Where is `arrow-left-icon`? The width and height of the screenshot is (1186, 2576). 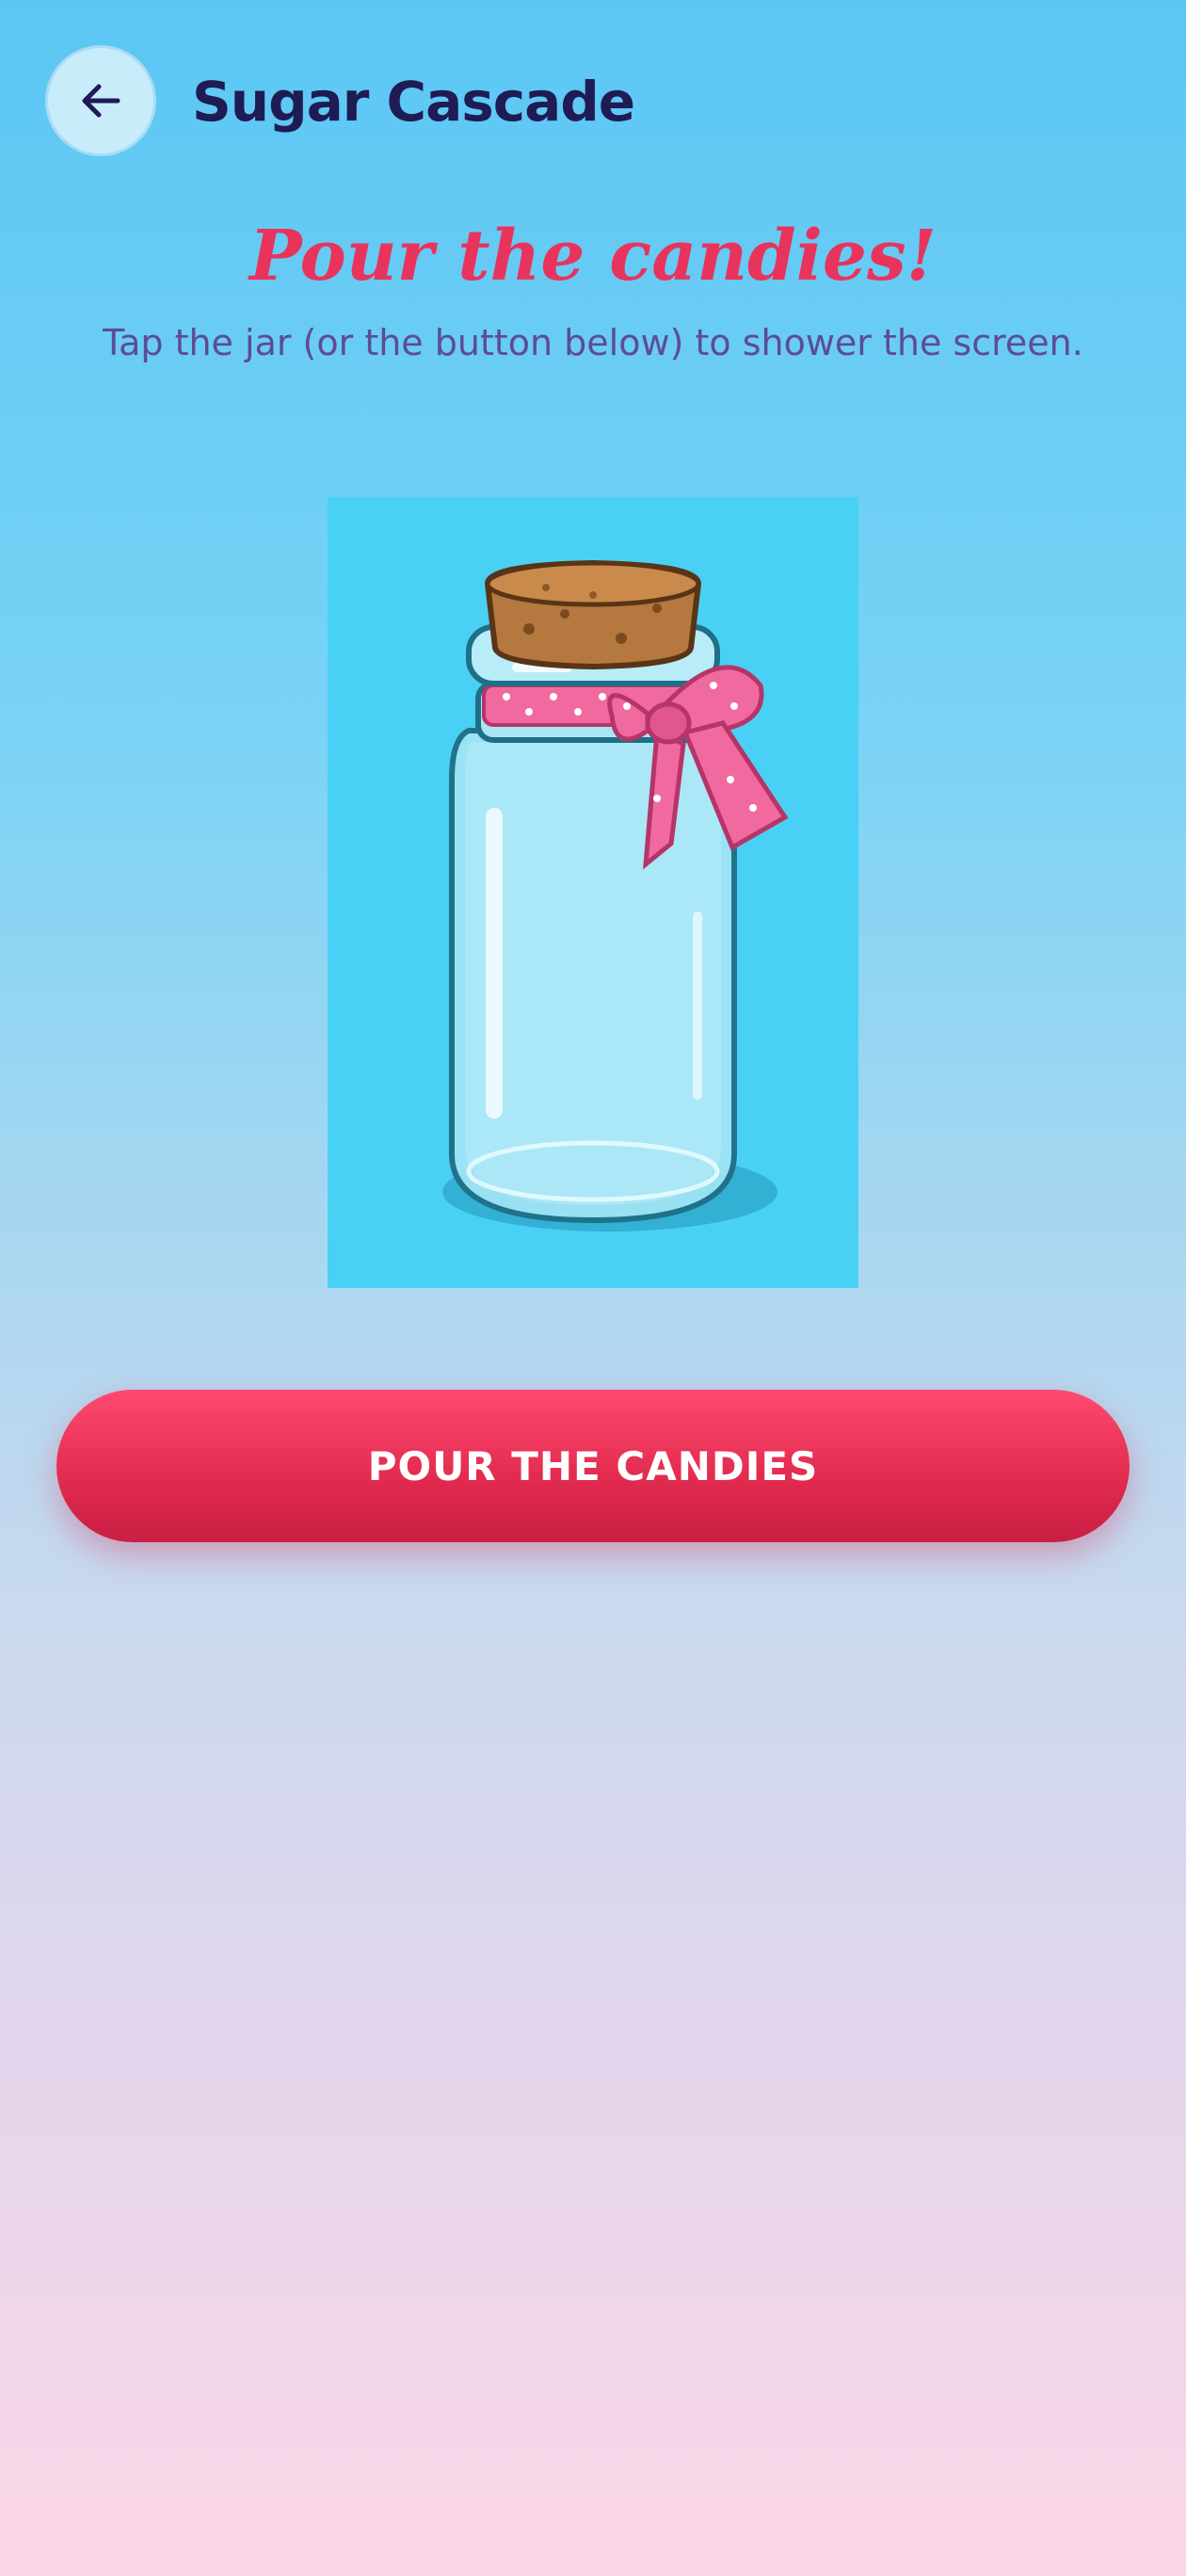 arrow-left-icon is located at coordinates (101, 101).